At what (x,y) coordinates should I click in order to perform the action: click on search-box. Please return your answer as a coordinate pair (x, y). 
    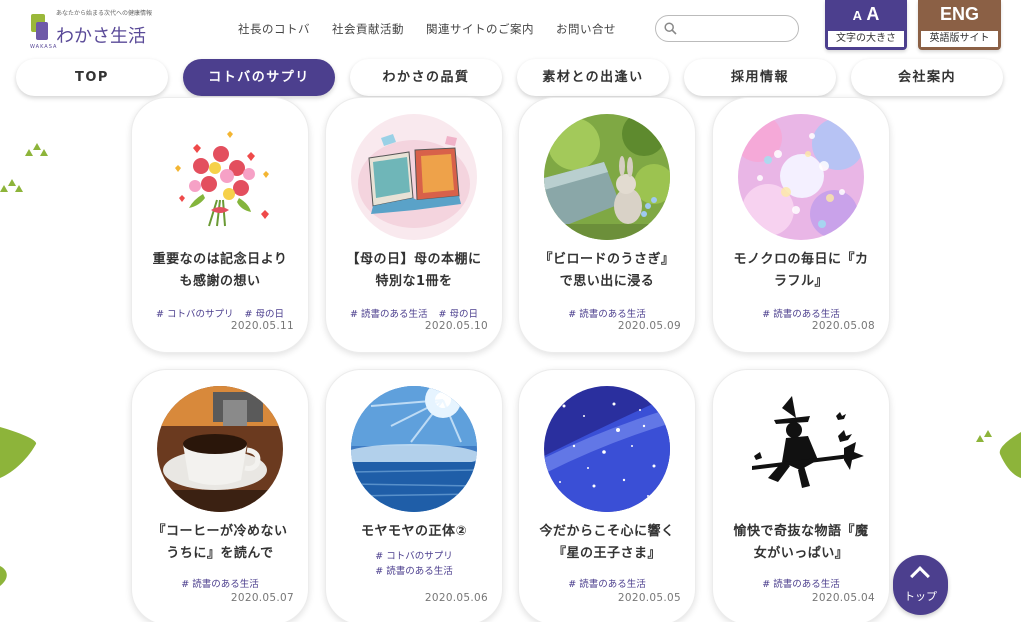
    Looking at the image, I should click on (727, 28).